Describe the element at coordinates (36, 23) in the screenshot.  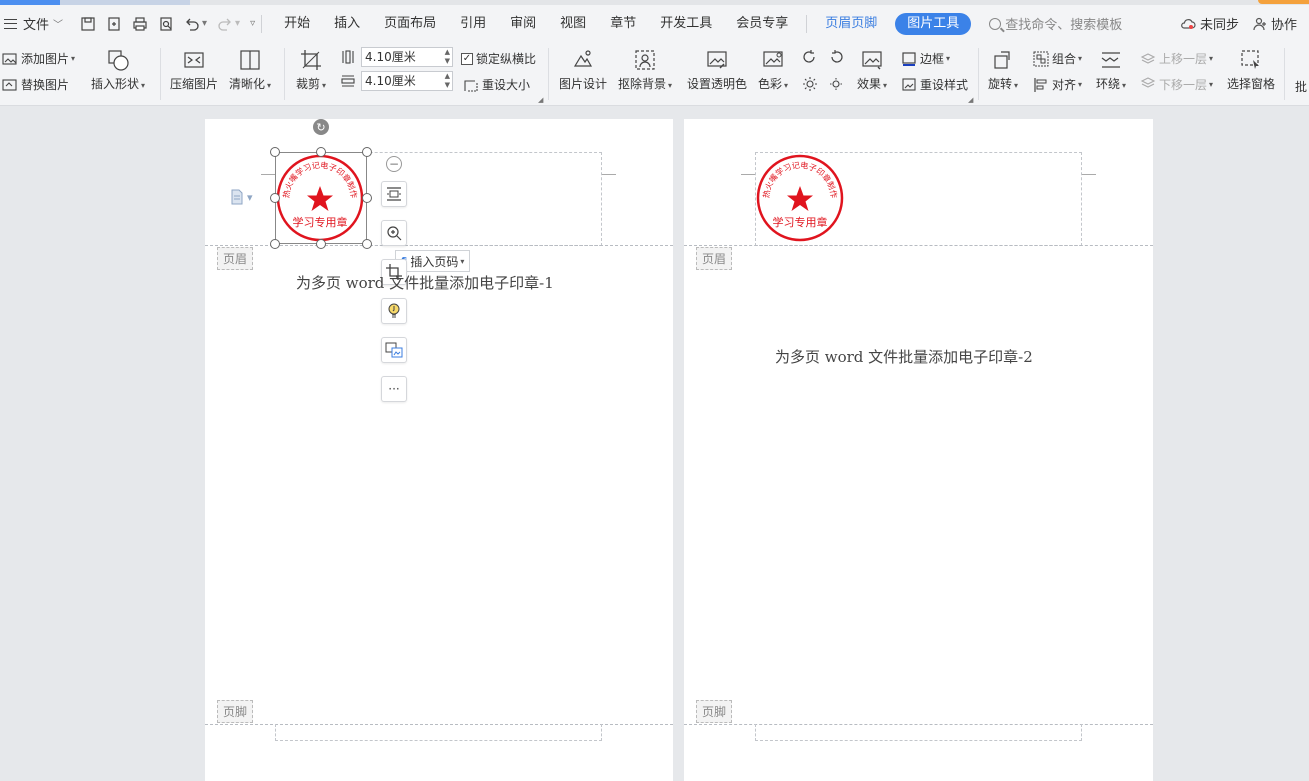
I see `file-menu-button: 文件 ﹀` at that location.